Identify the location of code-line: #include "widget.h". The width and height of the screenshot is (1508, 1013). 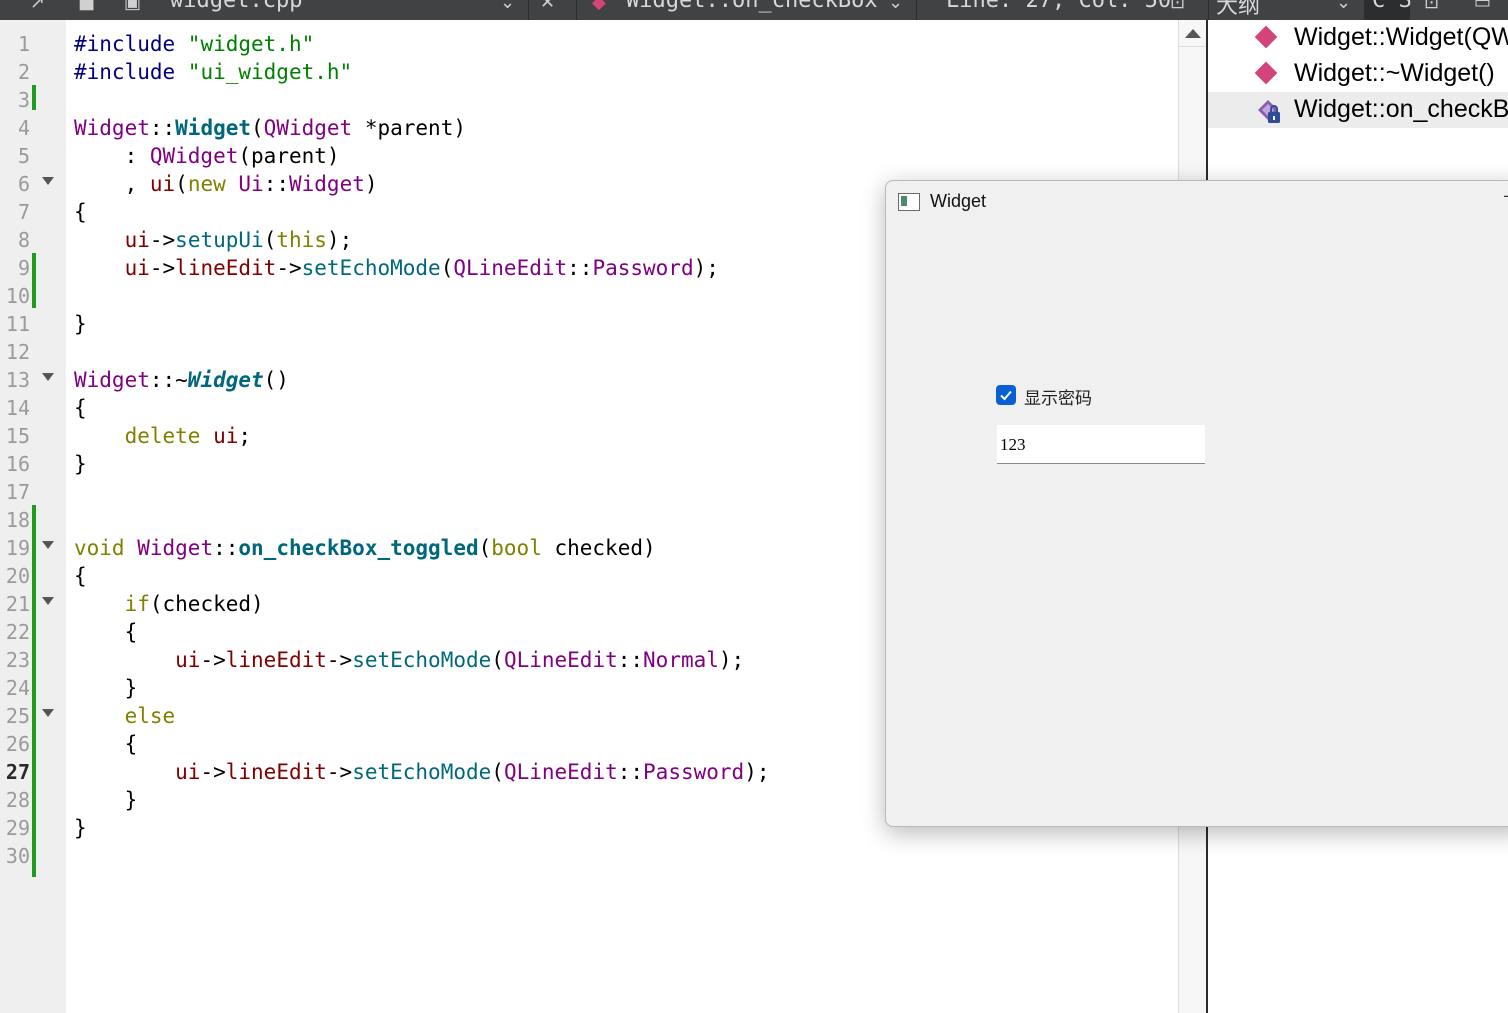
(194, 44).